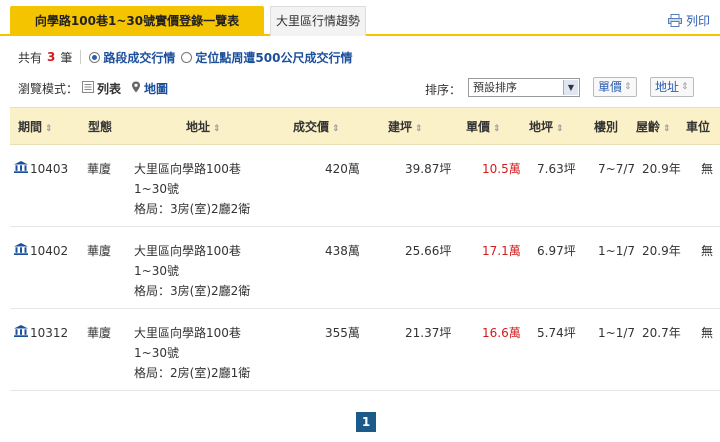 The width and height of the screenshot is (720, 442). Describe the element at coordinates (697, 21) in the screenshot. I see `print-label: 列印` at that location.